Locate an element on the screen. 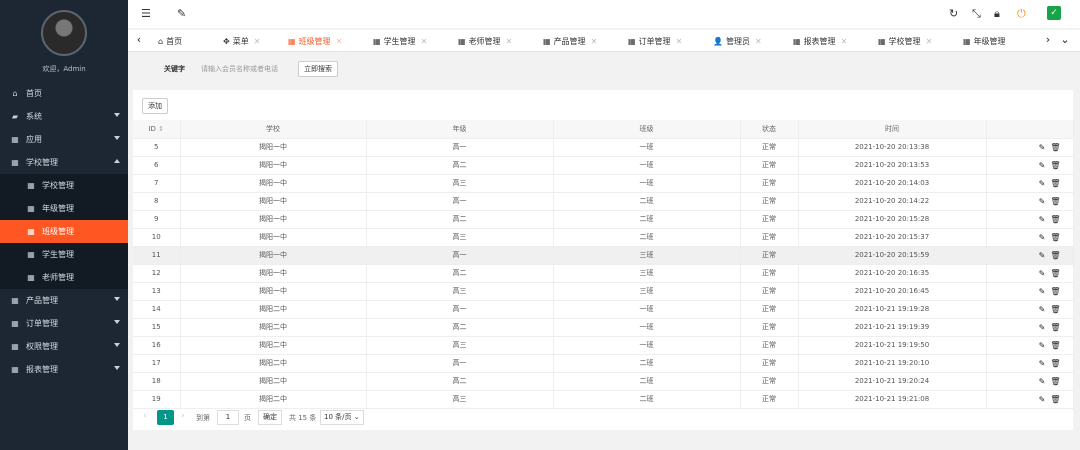  search-input is located at coordinates (248, 69).